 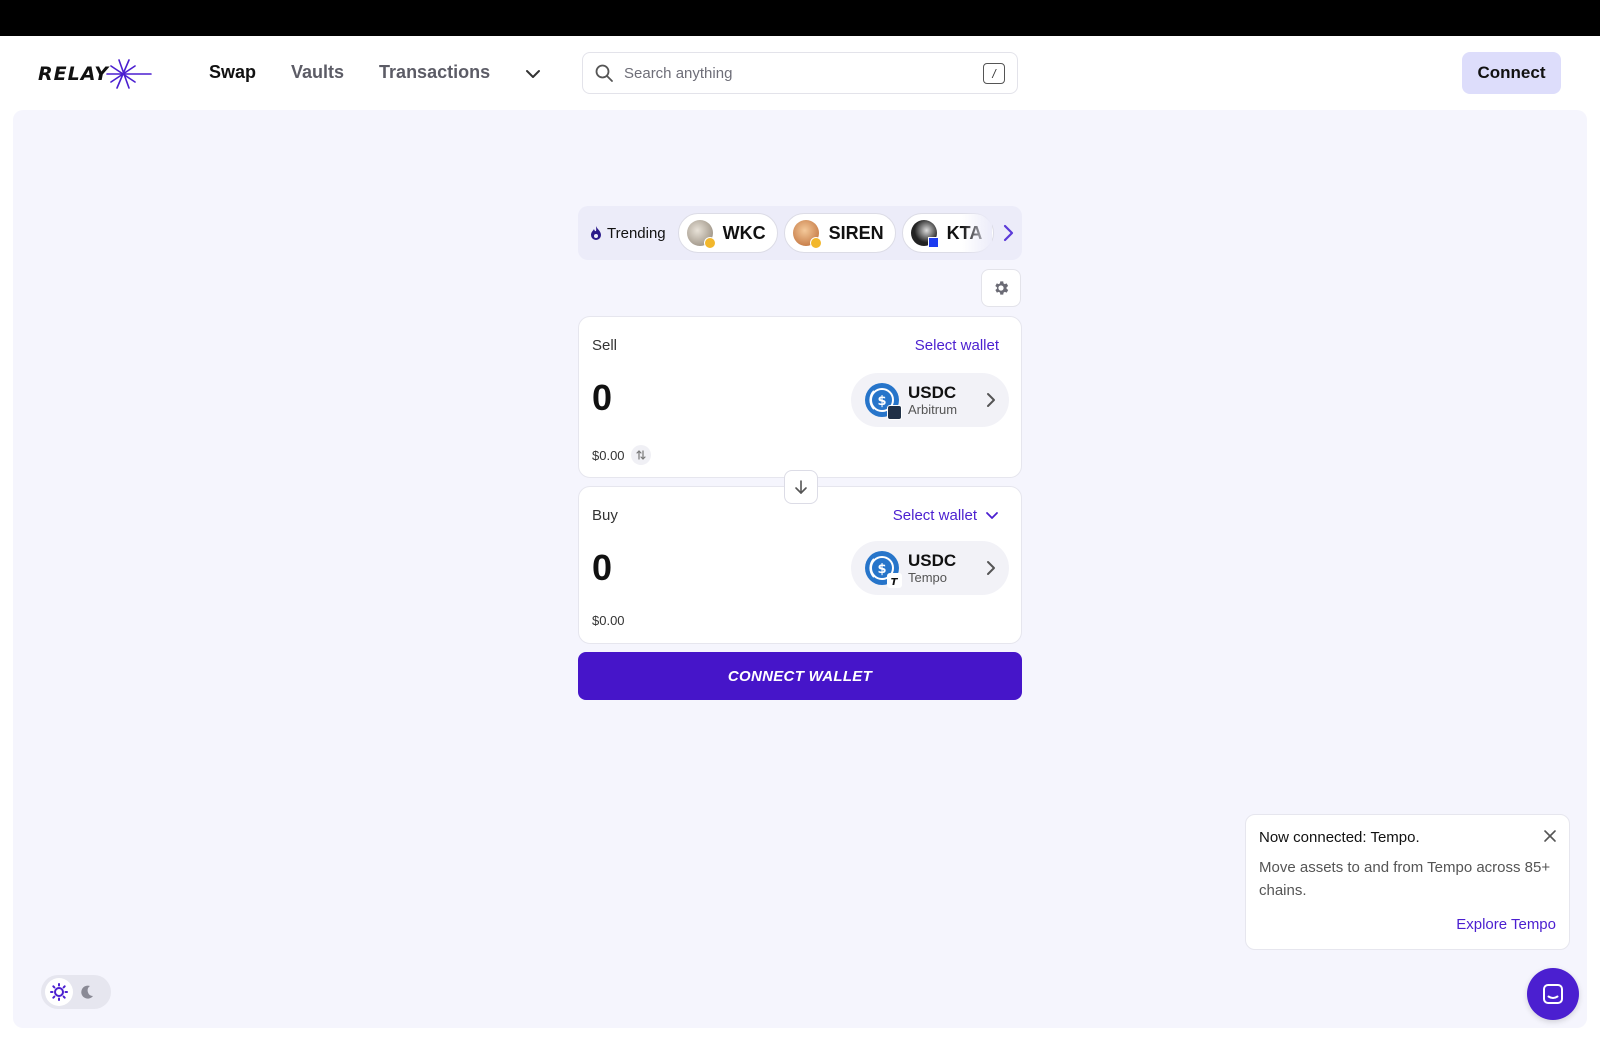 I want to click on close-icon, so click(x=1550, y=836).